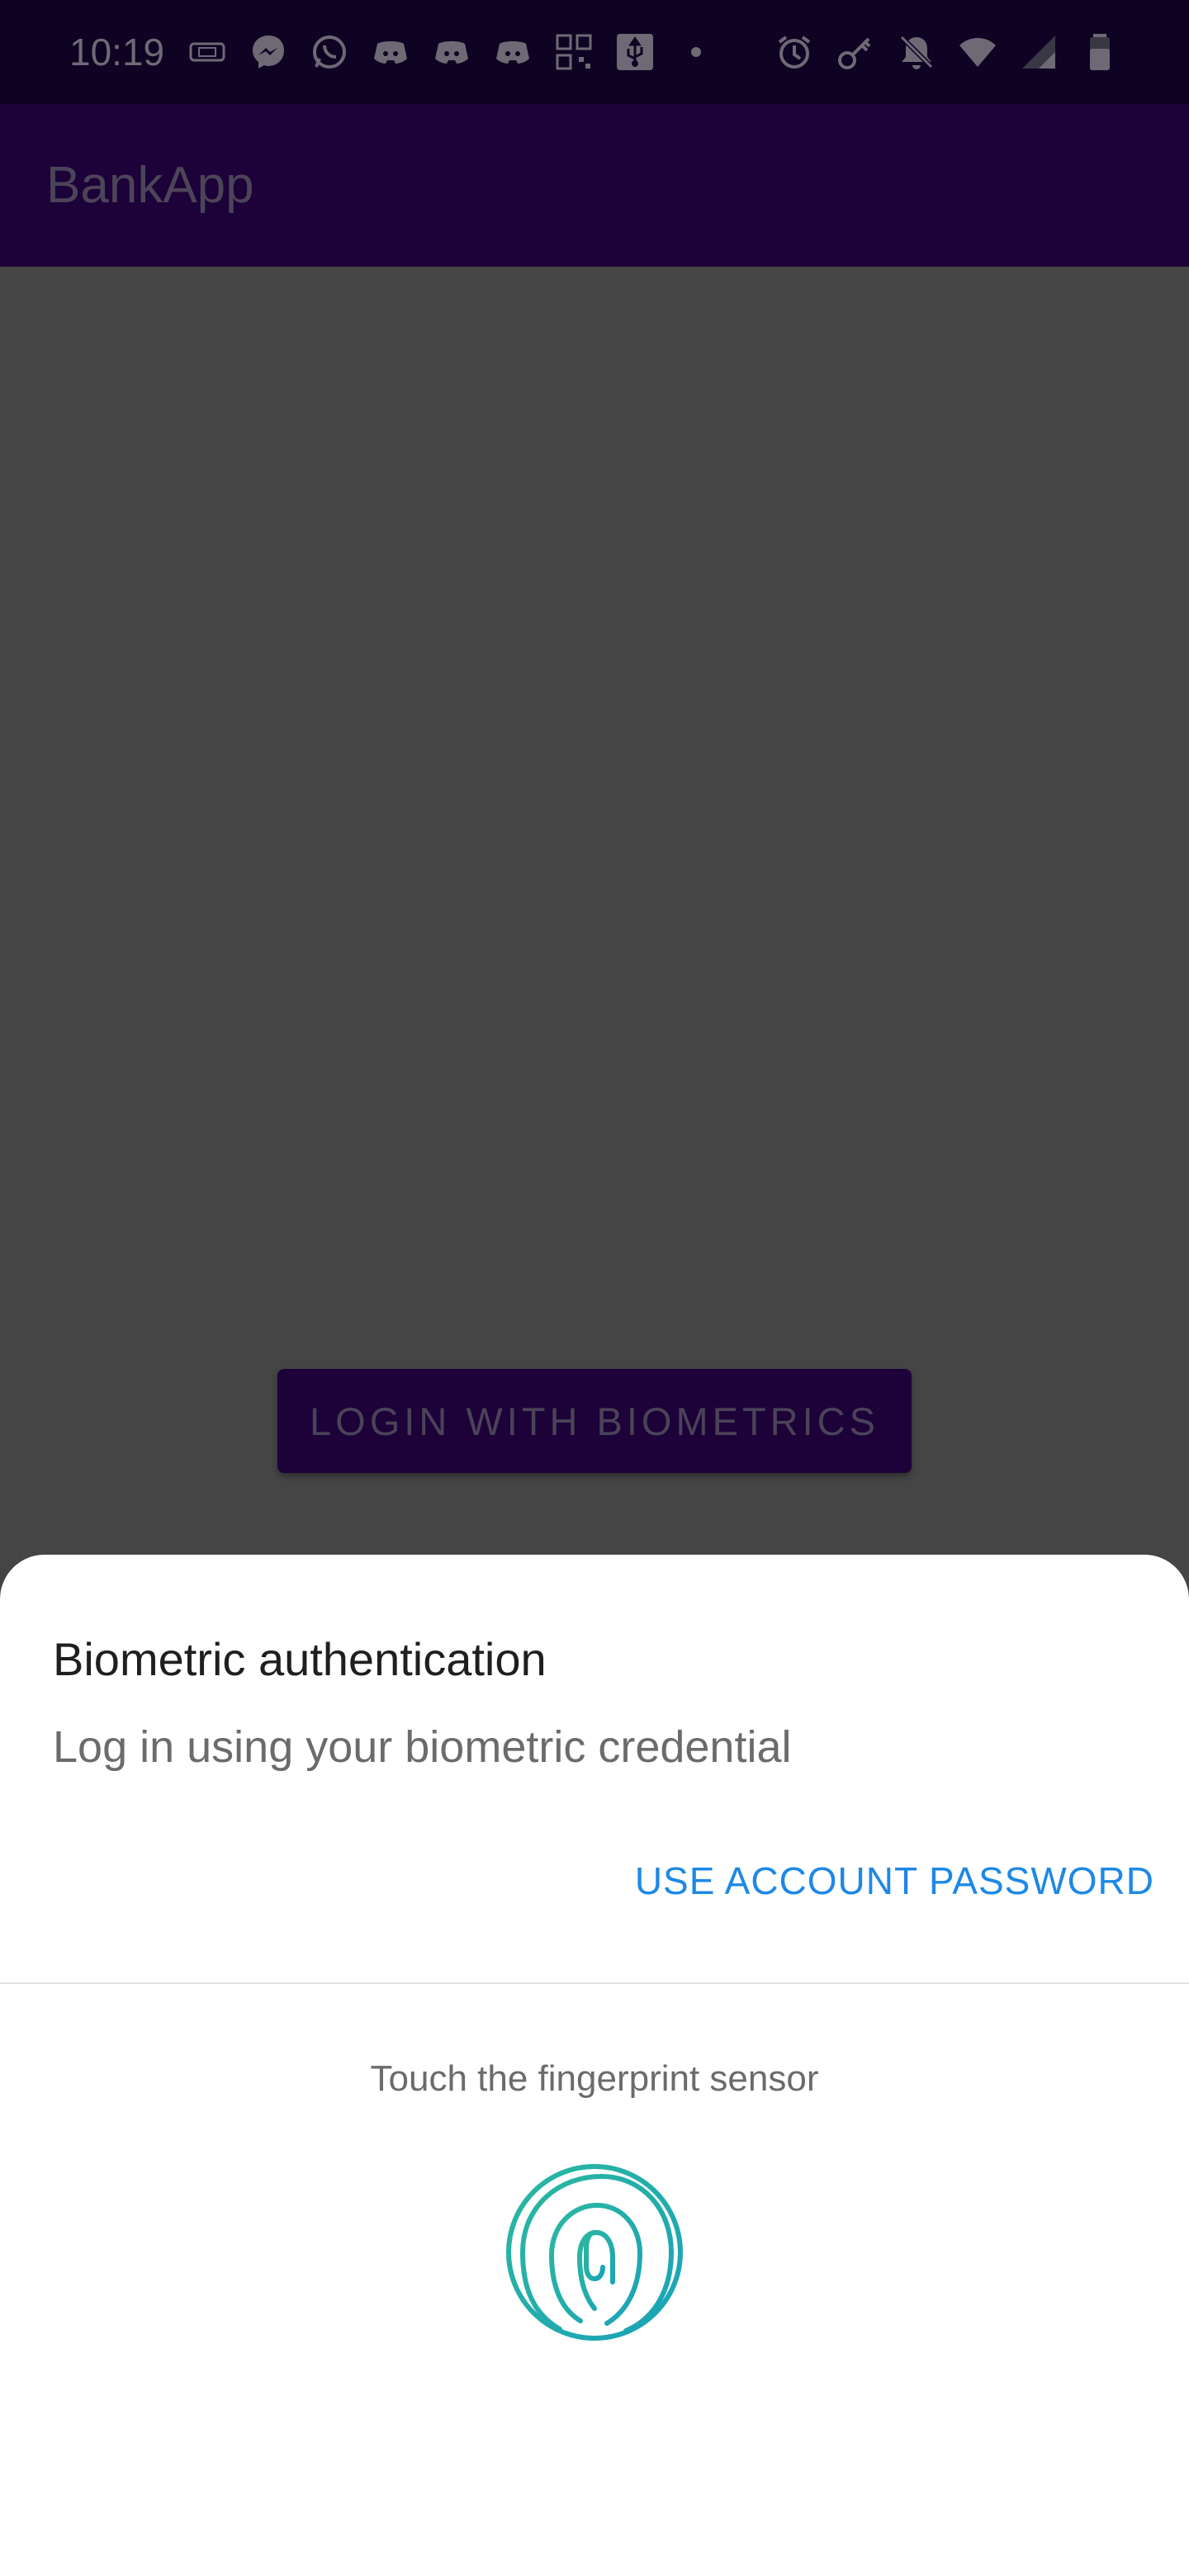 Image resolution: width=1189 pixels, height=2576 pixels. Describe the element at coordinates (207, 52) in the screenshot. I see `sim-card-icon` at that location.